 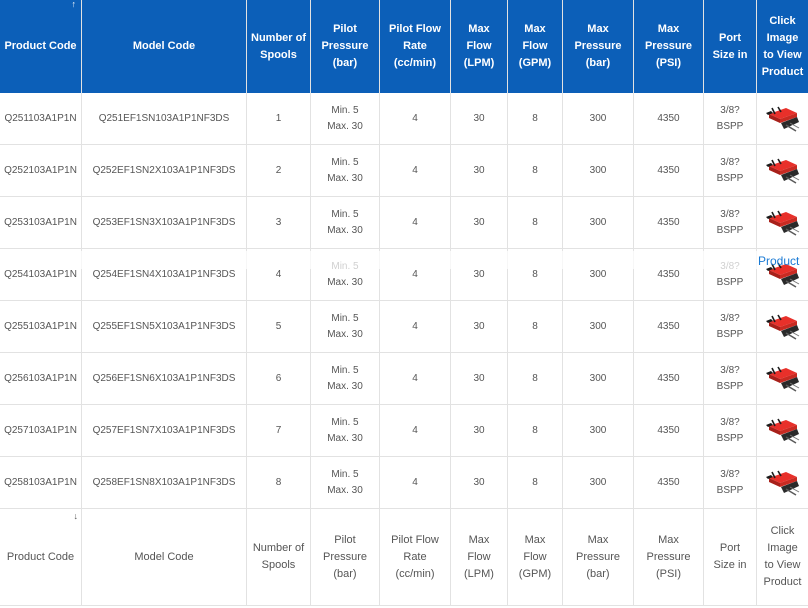 I want to click on column-header-pilot-pressure: Pilot Pressure (bar), so click(x=345, y=46).